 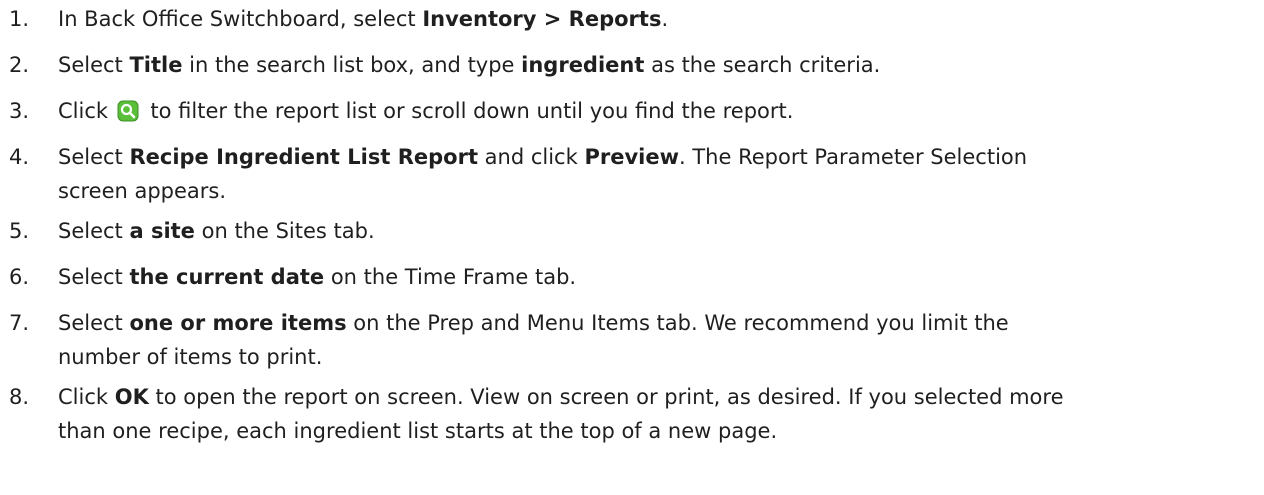 I want to click on step-text-segment: number of items to print., so click(x=190, y=357).